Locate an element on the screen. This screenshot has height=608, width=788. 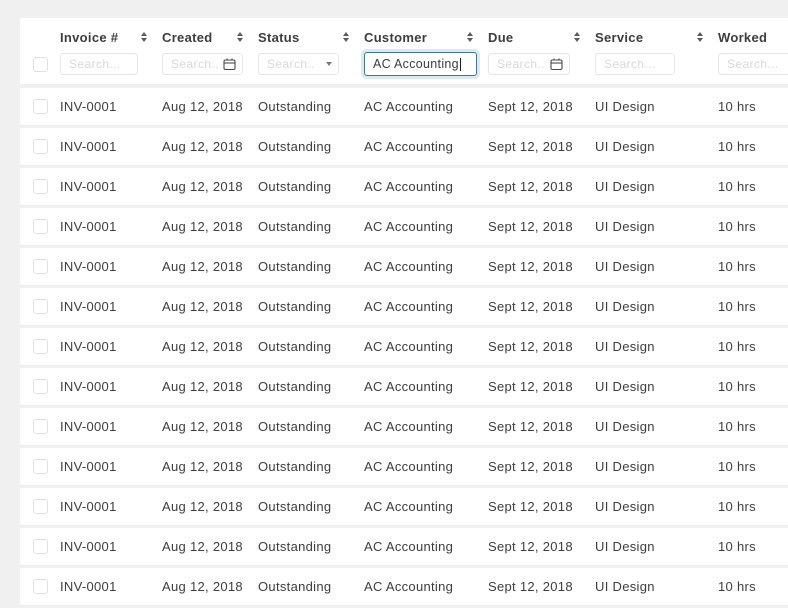
invoice-filter-input is located at coordinates (99, 64).